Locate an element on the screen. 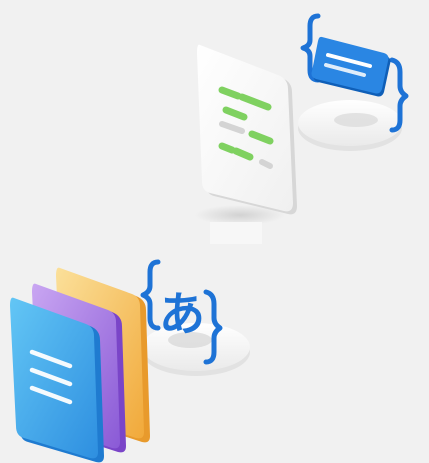  platform-disc is located at coordinates (350, 125).